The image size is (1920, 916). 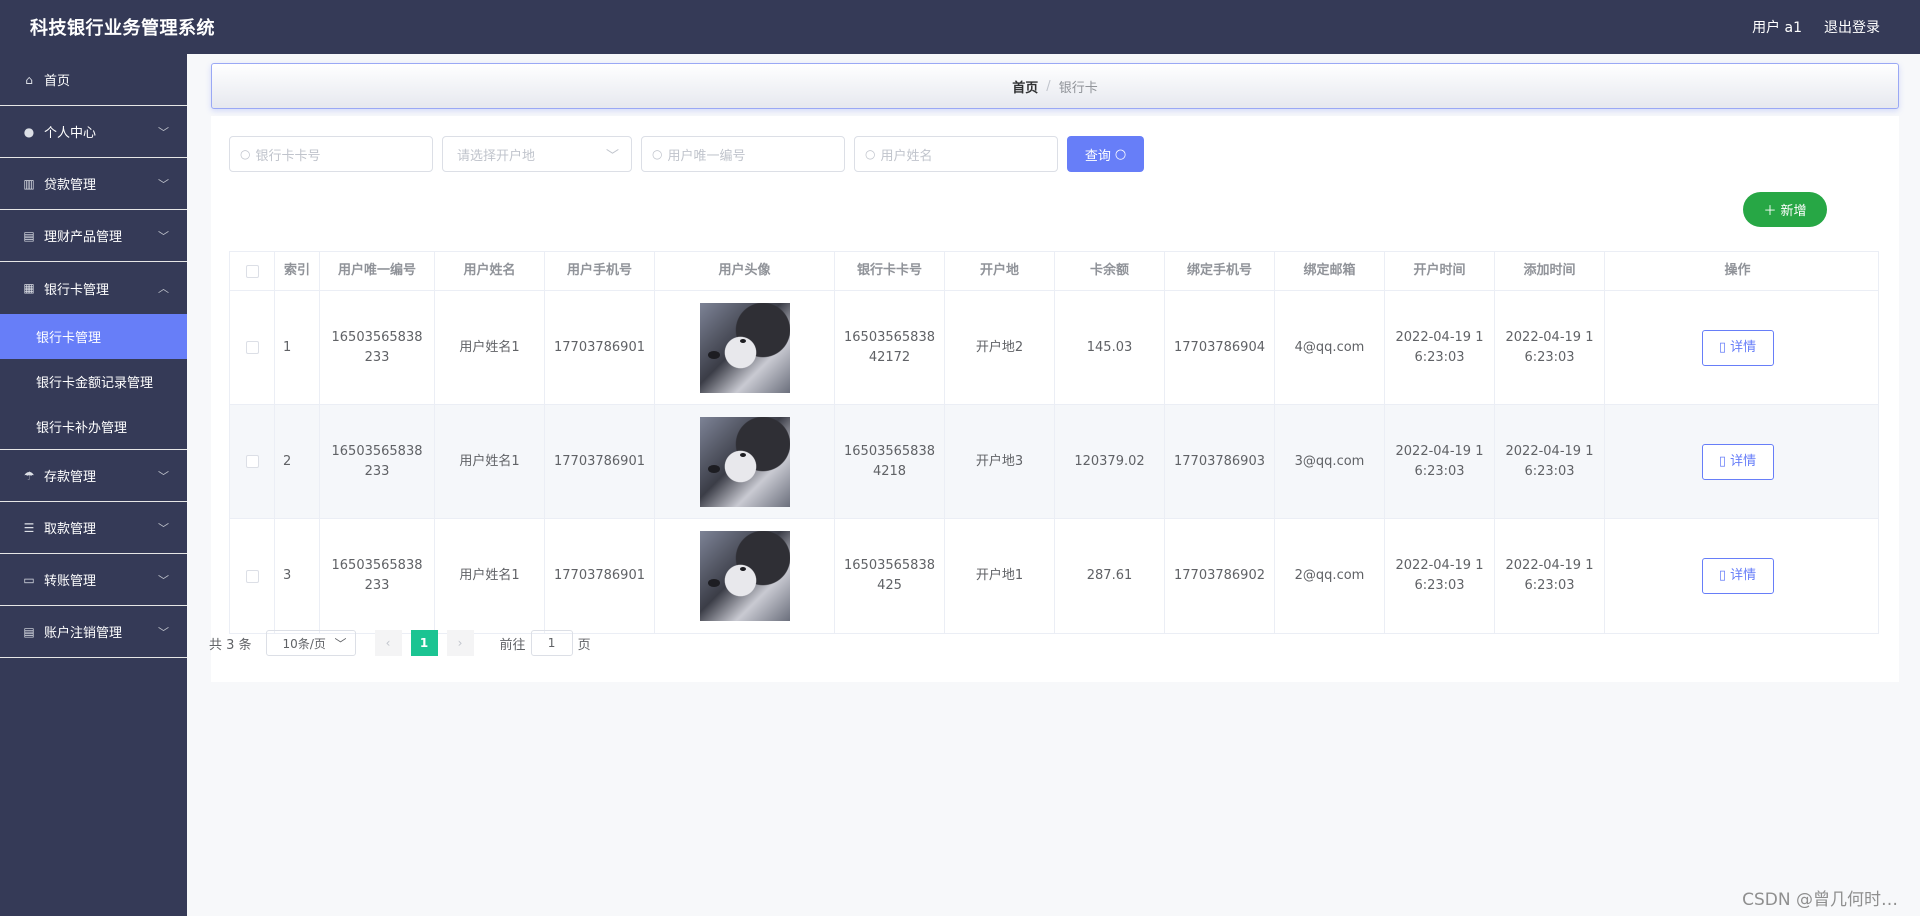 I want to click on cell-index: 2, so click(x=297, y=461).